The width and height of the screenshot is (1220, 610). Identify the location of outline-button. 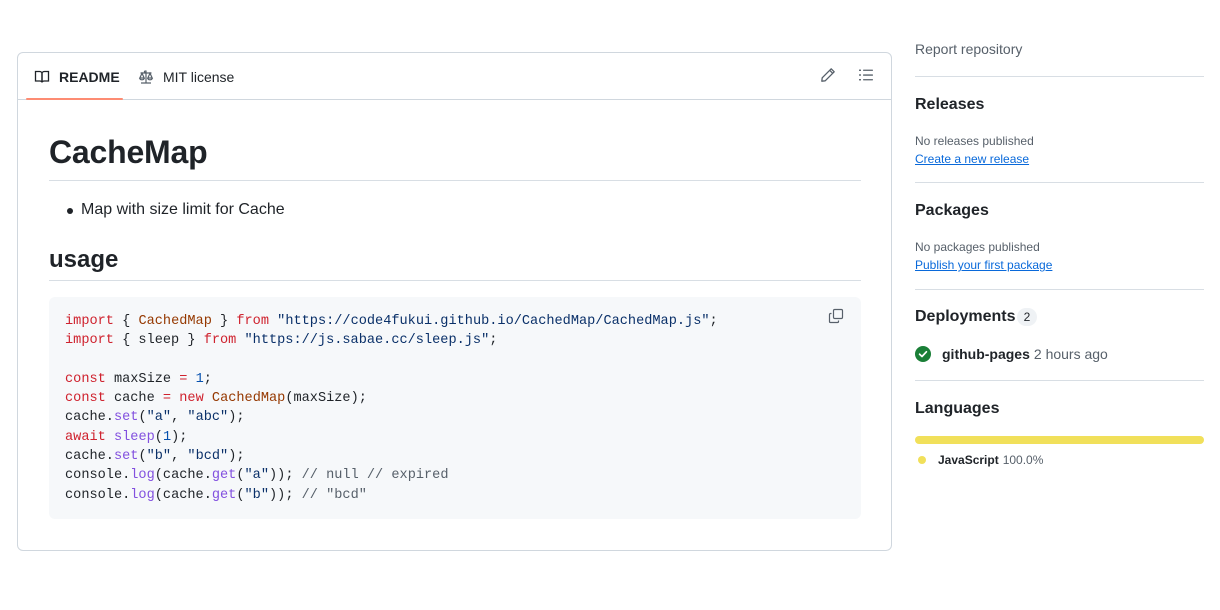
(866, 77).